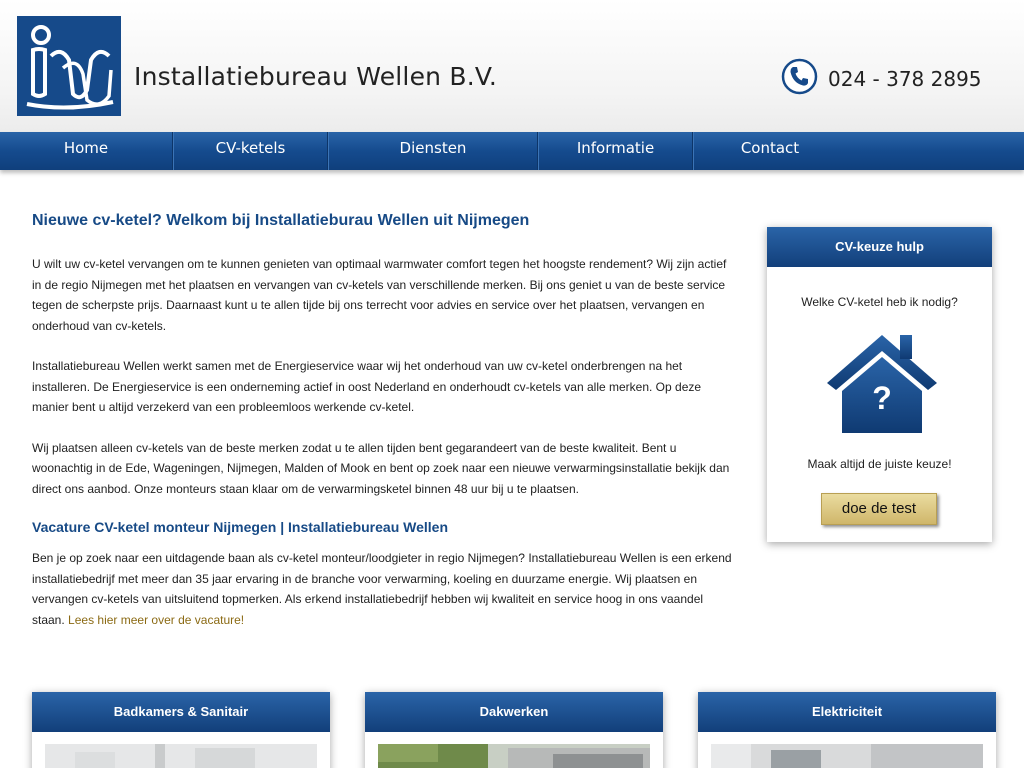 Image resolution: width=1024 pixels, height=768 pixels. Describe the element at coordinates (847, 712) in the screenshot. I see `card-title: Elektriciteit` at that location.